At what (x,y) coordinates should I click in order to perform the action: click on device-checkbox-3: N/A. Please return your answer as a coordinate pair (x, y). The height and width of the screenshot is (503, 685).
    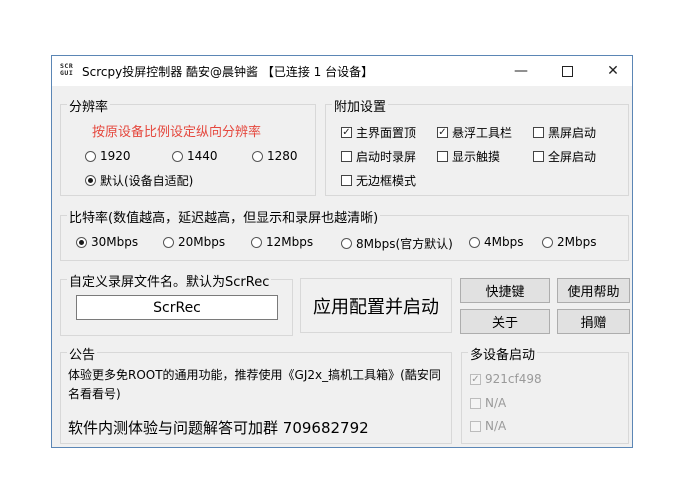
    Looking at the image, I should click on (488, 426).